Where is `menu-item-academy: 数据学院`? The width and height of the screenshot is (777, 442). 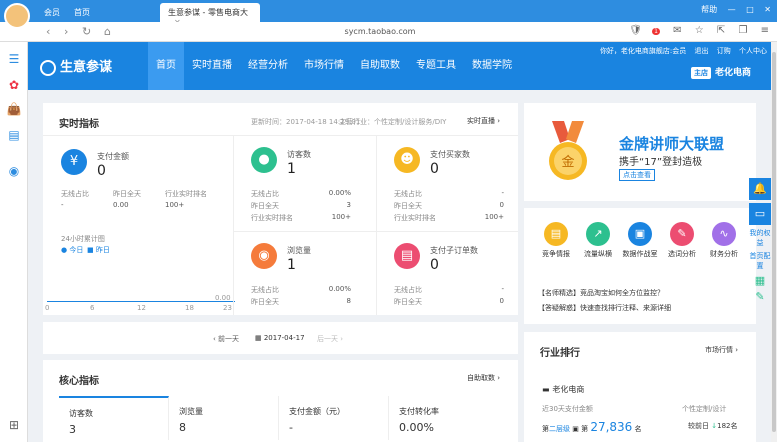
menu-item-academy: 数据学院 is located at coordinates (492, 66).